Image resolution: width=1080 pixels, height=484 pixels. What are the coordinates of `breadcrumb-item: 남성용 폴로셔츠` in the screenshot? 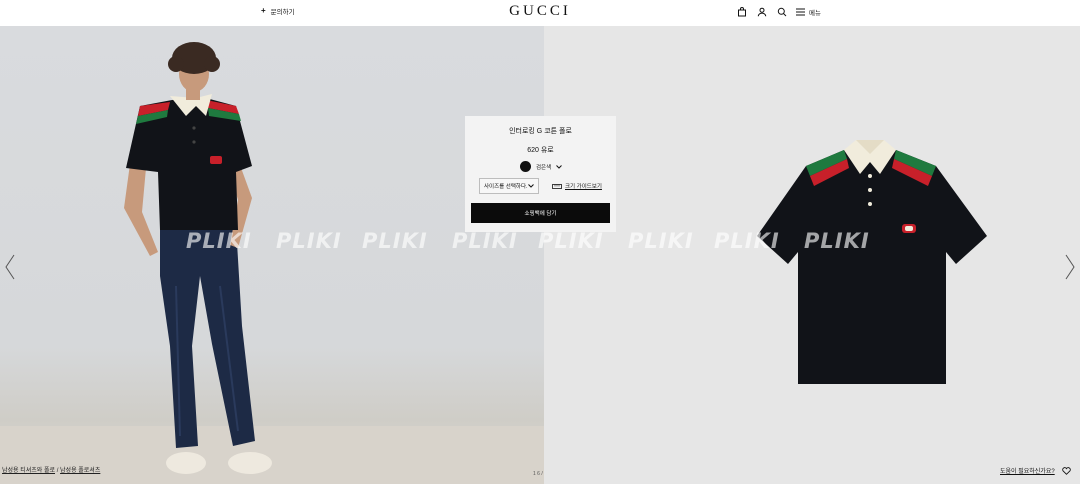 It's located at (80, 471).